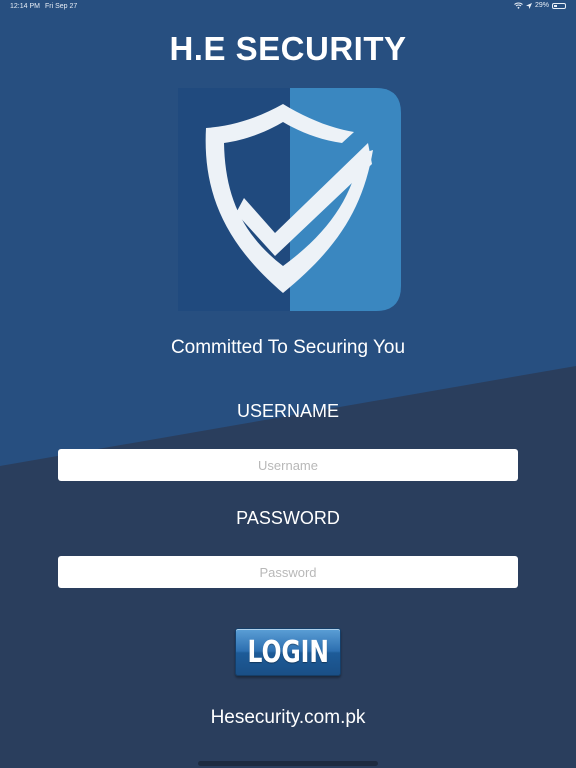  Describe the element at coordinates (288, 7) in the screenshot. I see `status-bar: 12:14 PM Fri Sep 27 29%` at that location.